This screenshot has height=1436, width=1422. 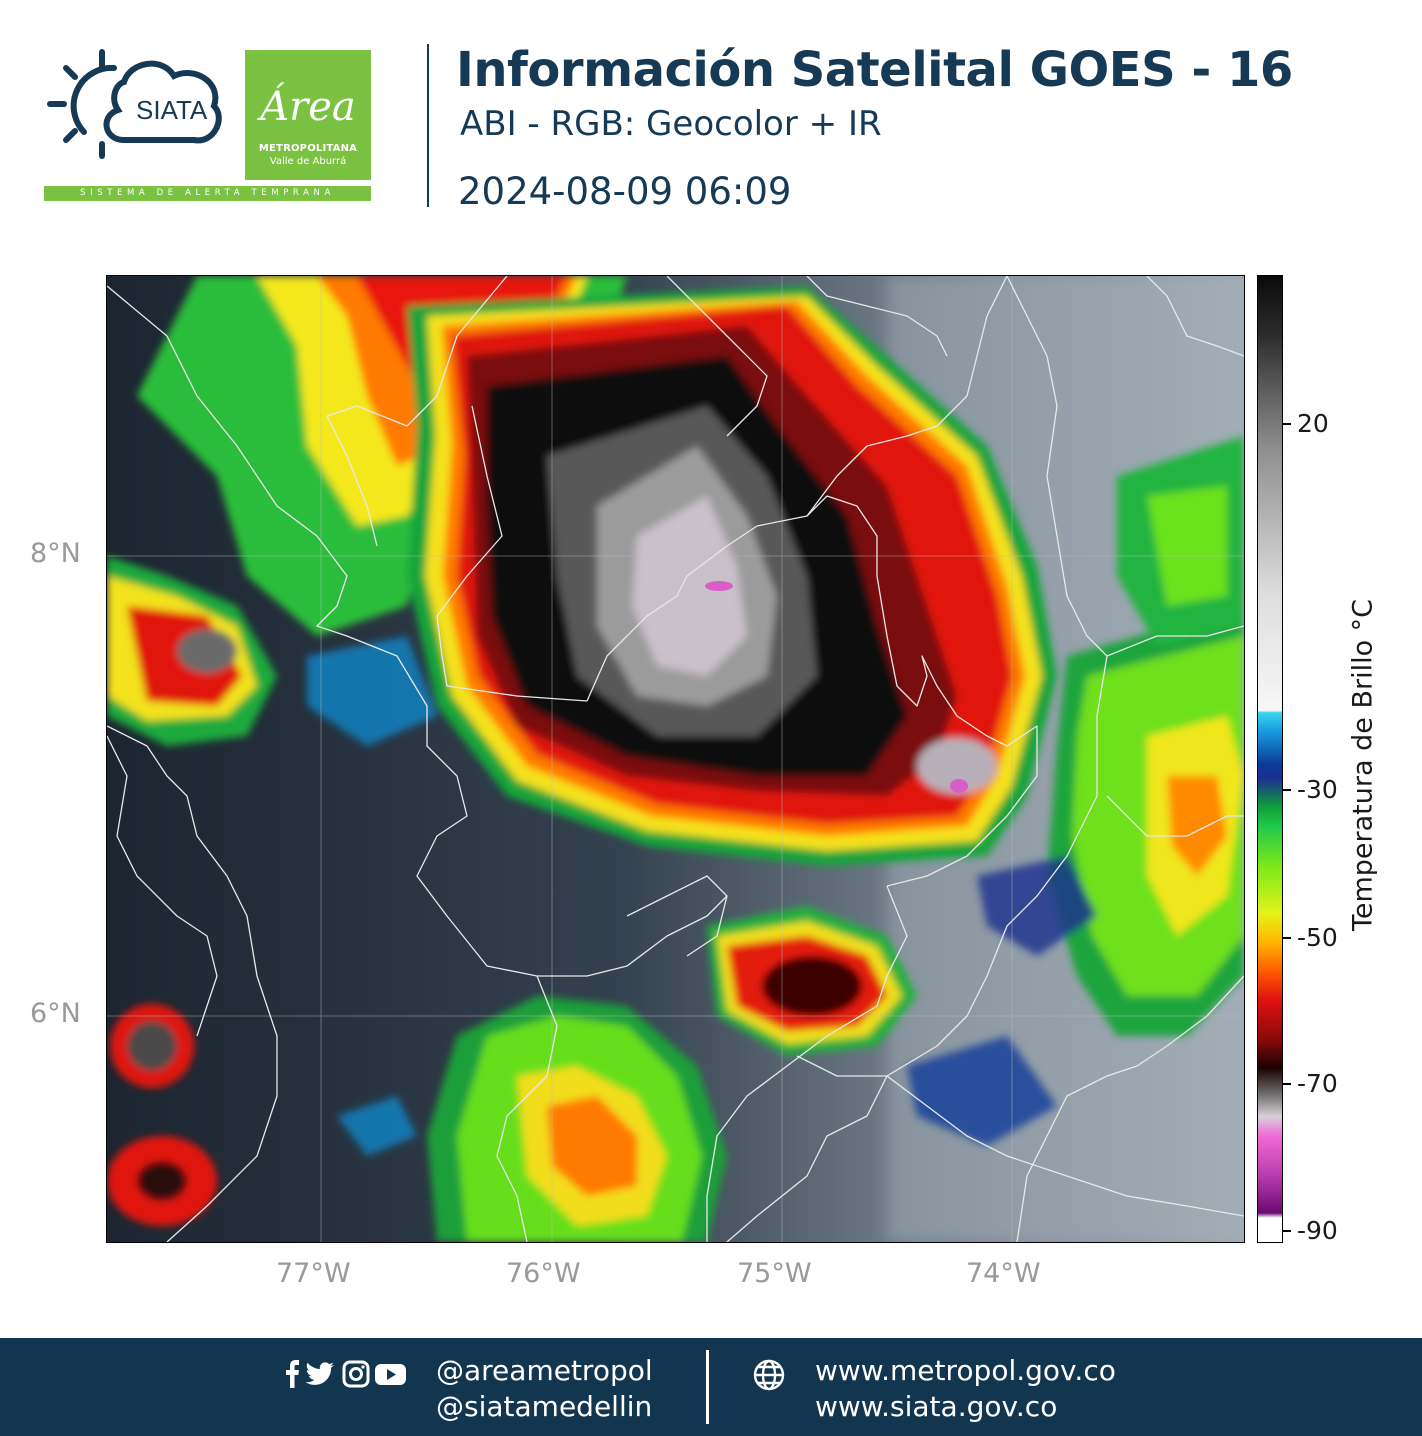 I want to click on colorbar-label-20: 20, so click(x=1313, y=423).